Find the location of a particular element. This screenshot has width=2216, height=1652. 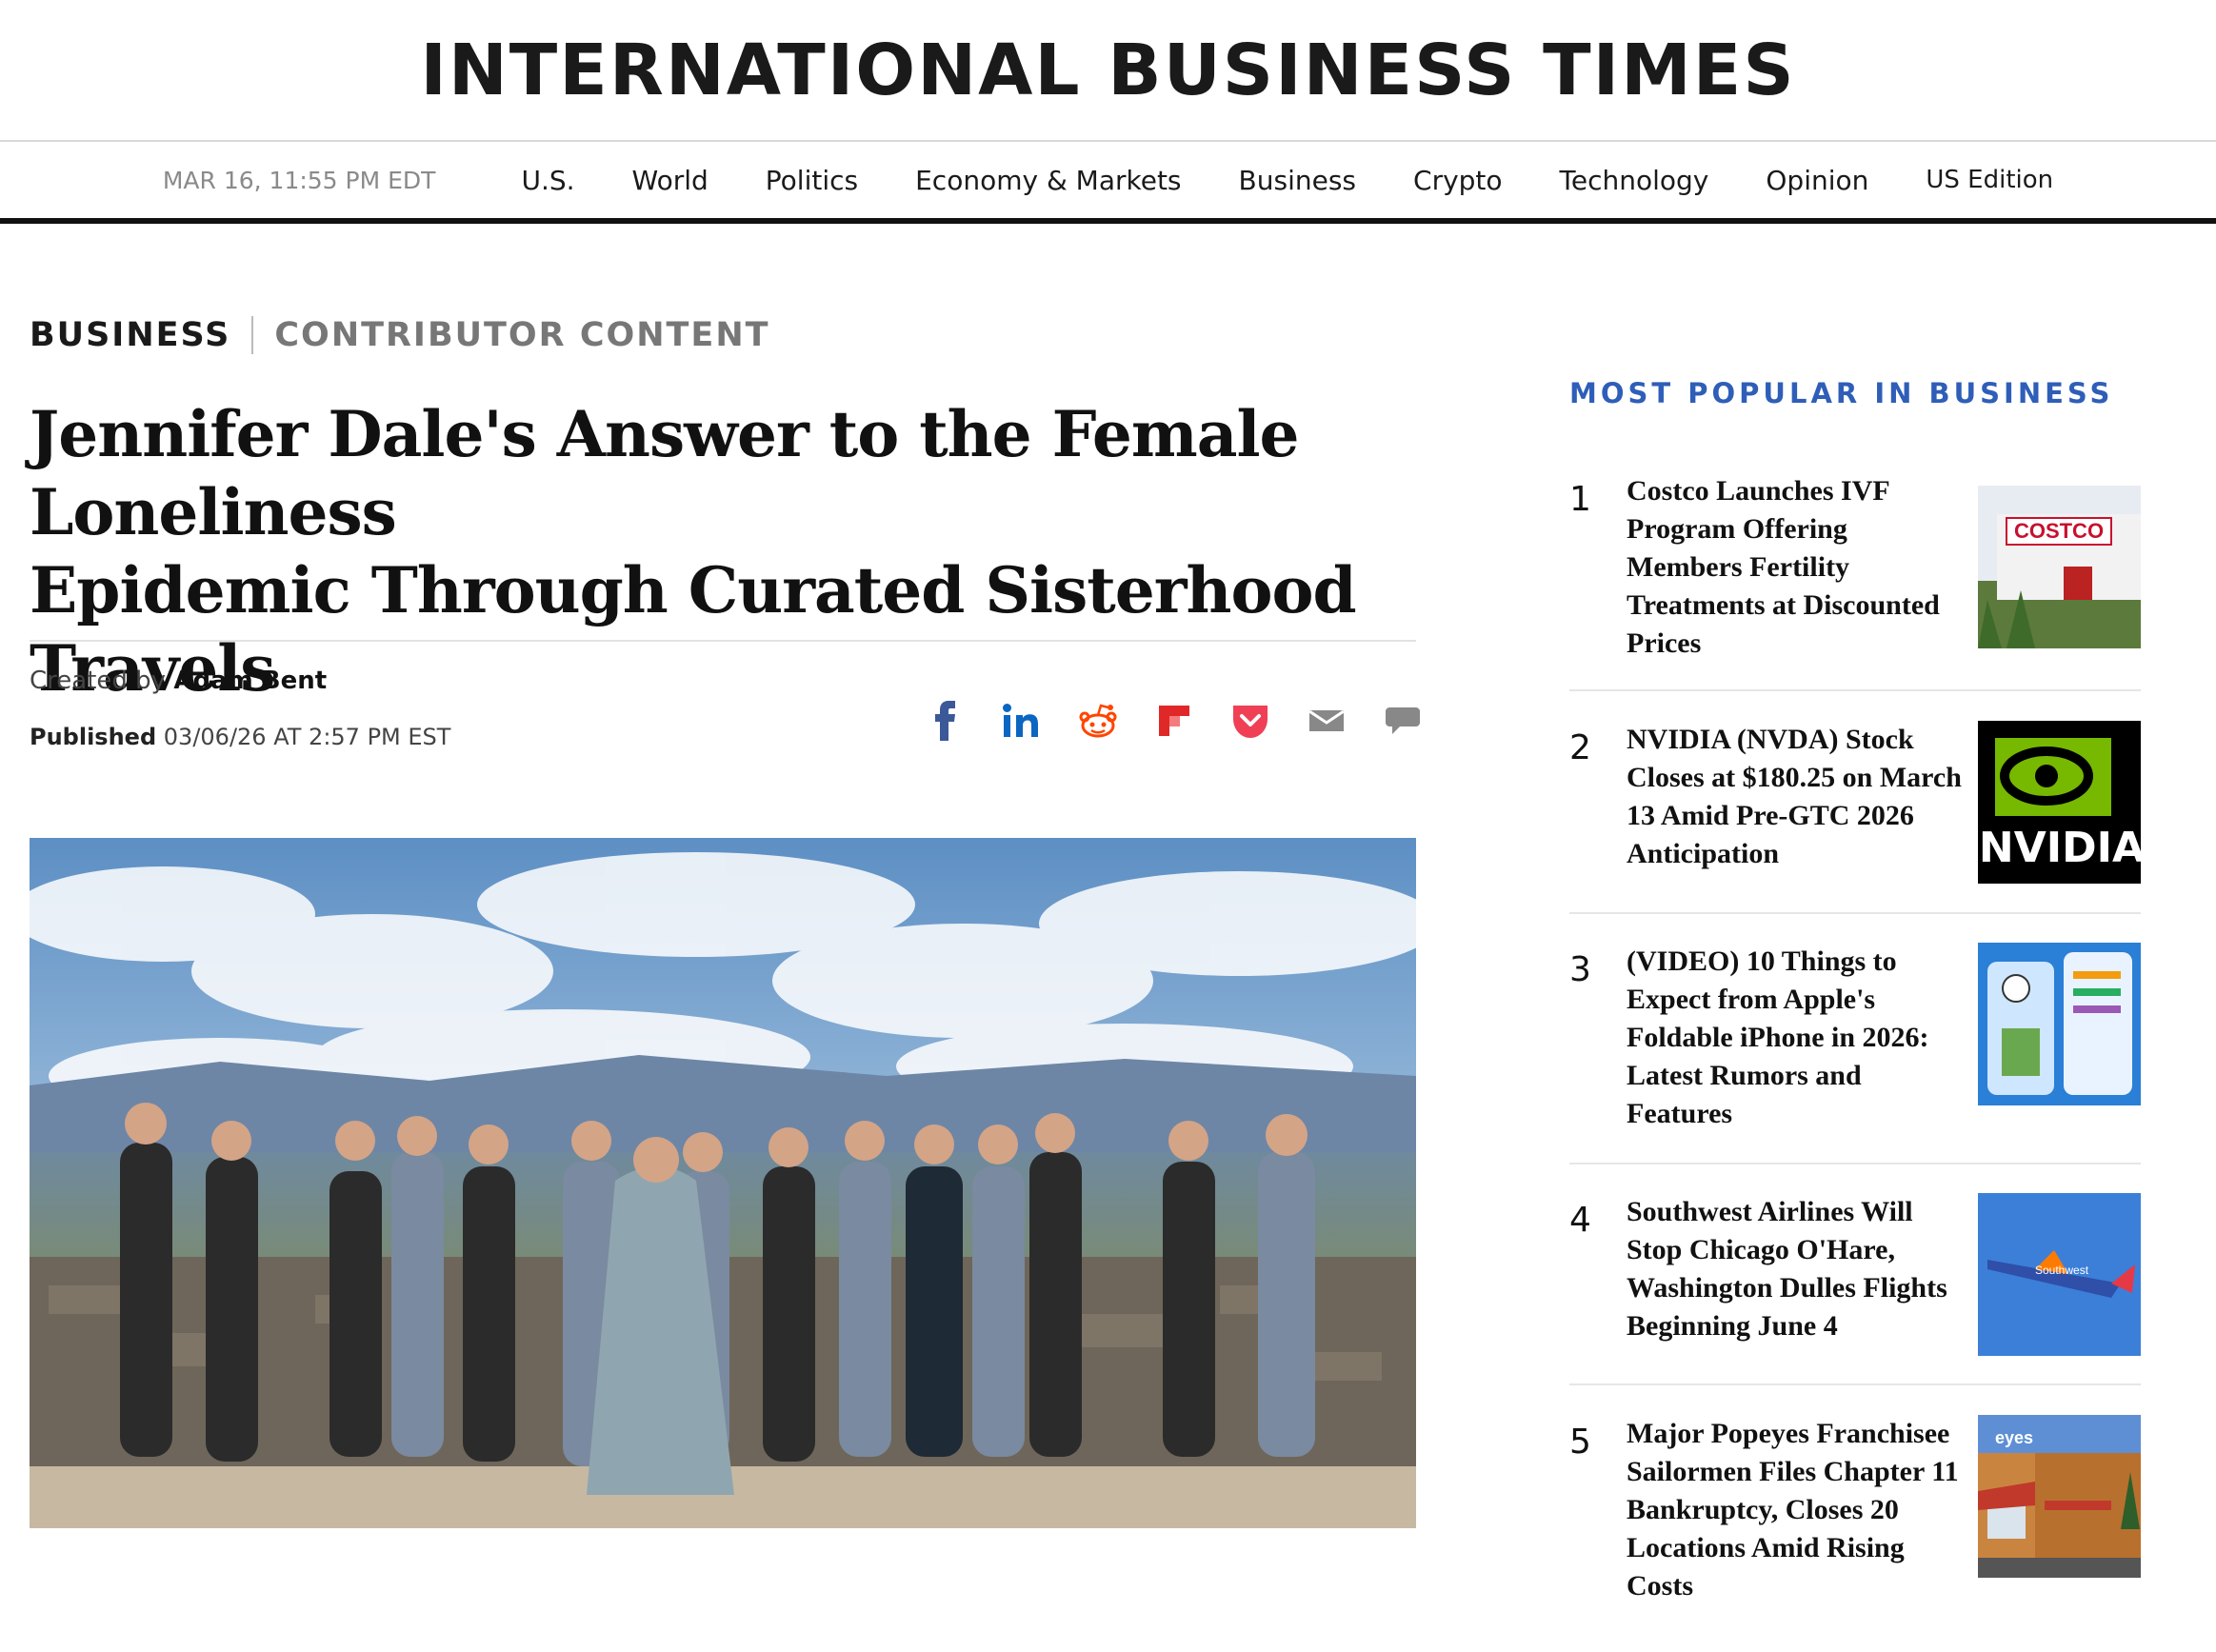

nav-item-business: Business is located at coordinates (1298, 181).